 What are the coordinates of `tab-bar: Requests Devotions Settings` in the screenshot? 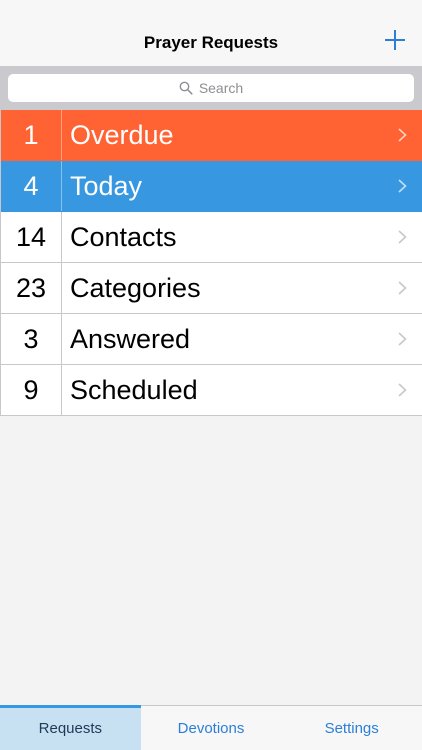 It's located at (211, 727).